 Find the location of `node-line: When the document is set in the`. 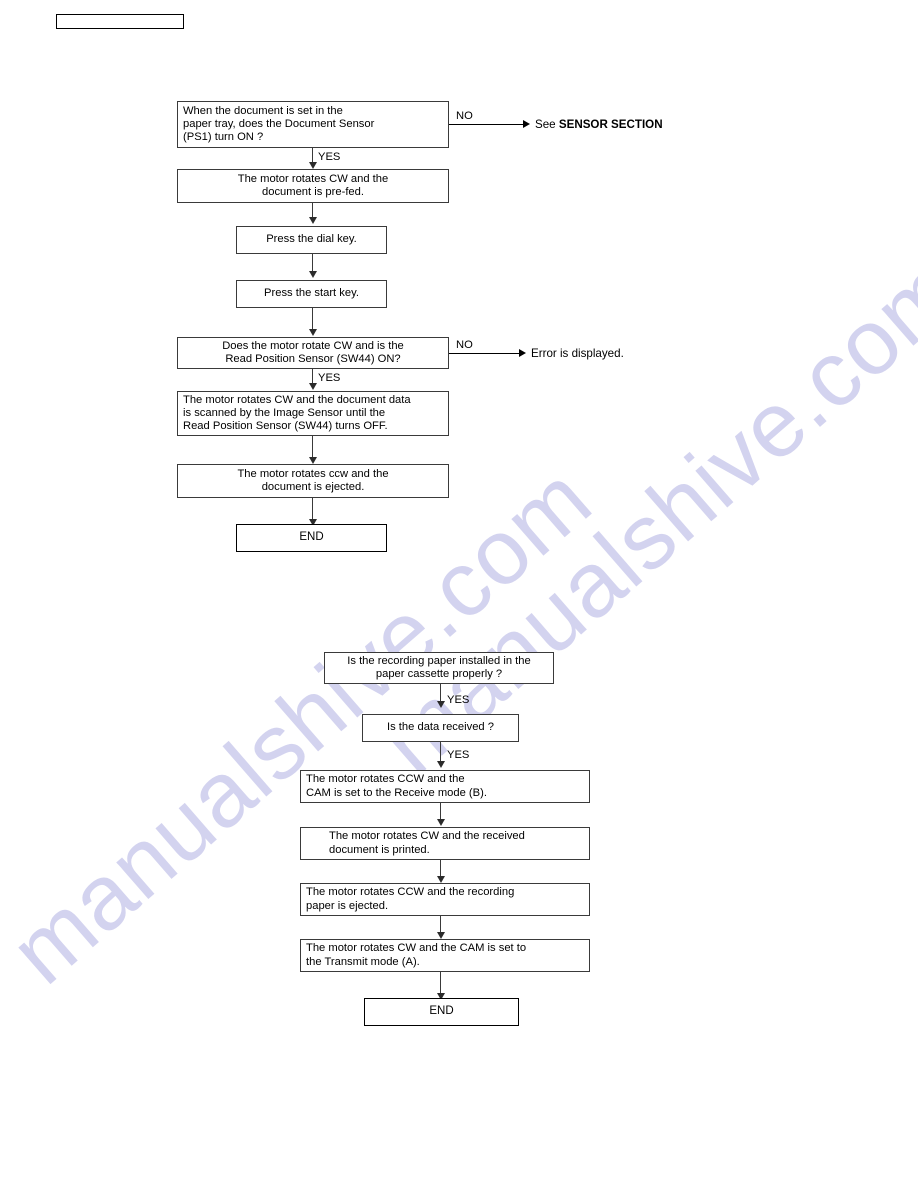

node-line: When the document is set in the is located at coordinates (263, 110).